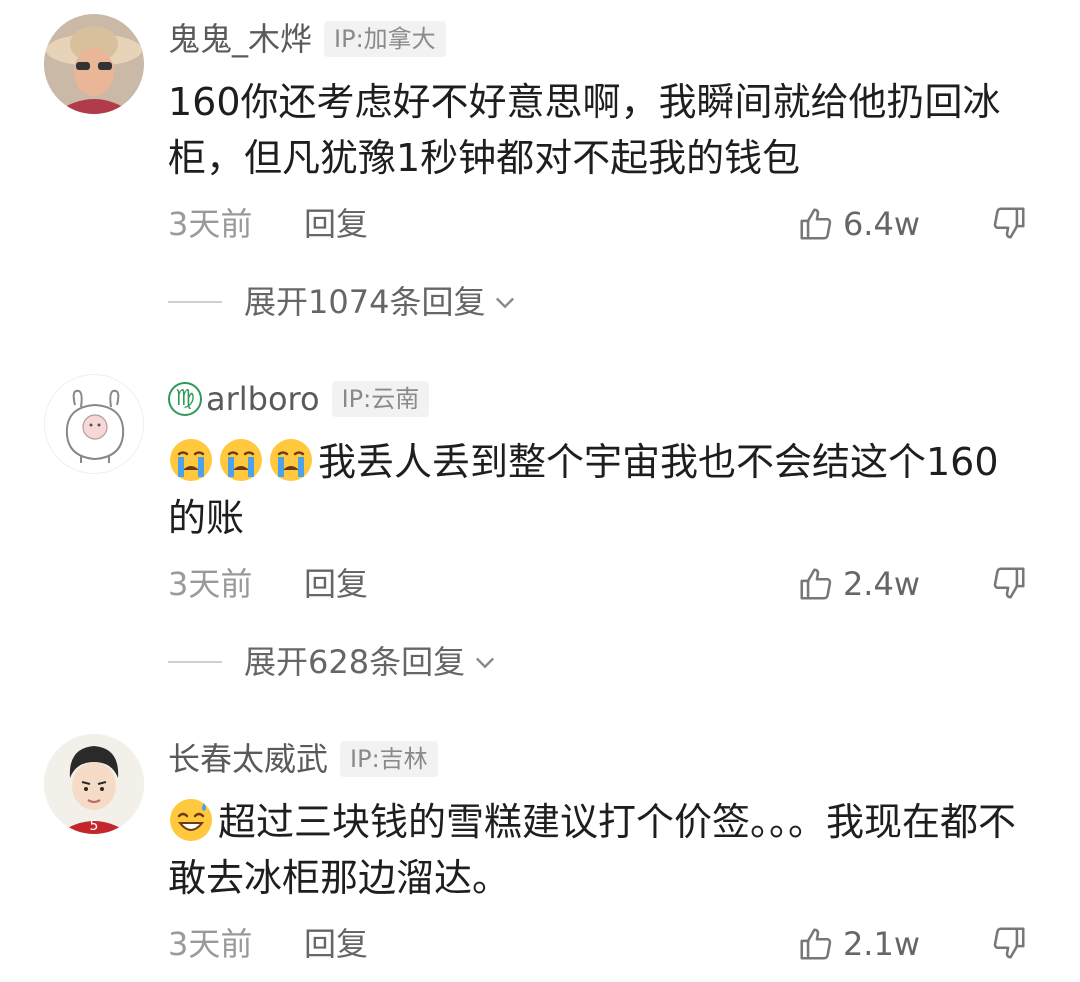 Image resolution: width=1080 pixels, height=982 pixels. Describe the element at coordinates (380, 399) in the screenshot. I see `ip-location-badge: IP:云南` at that location.